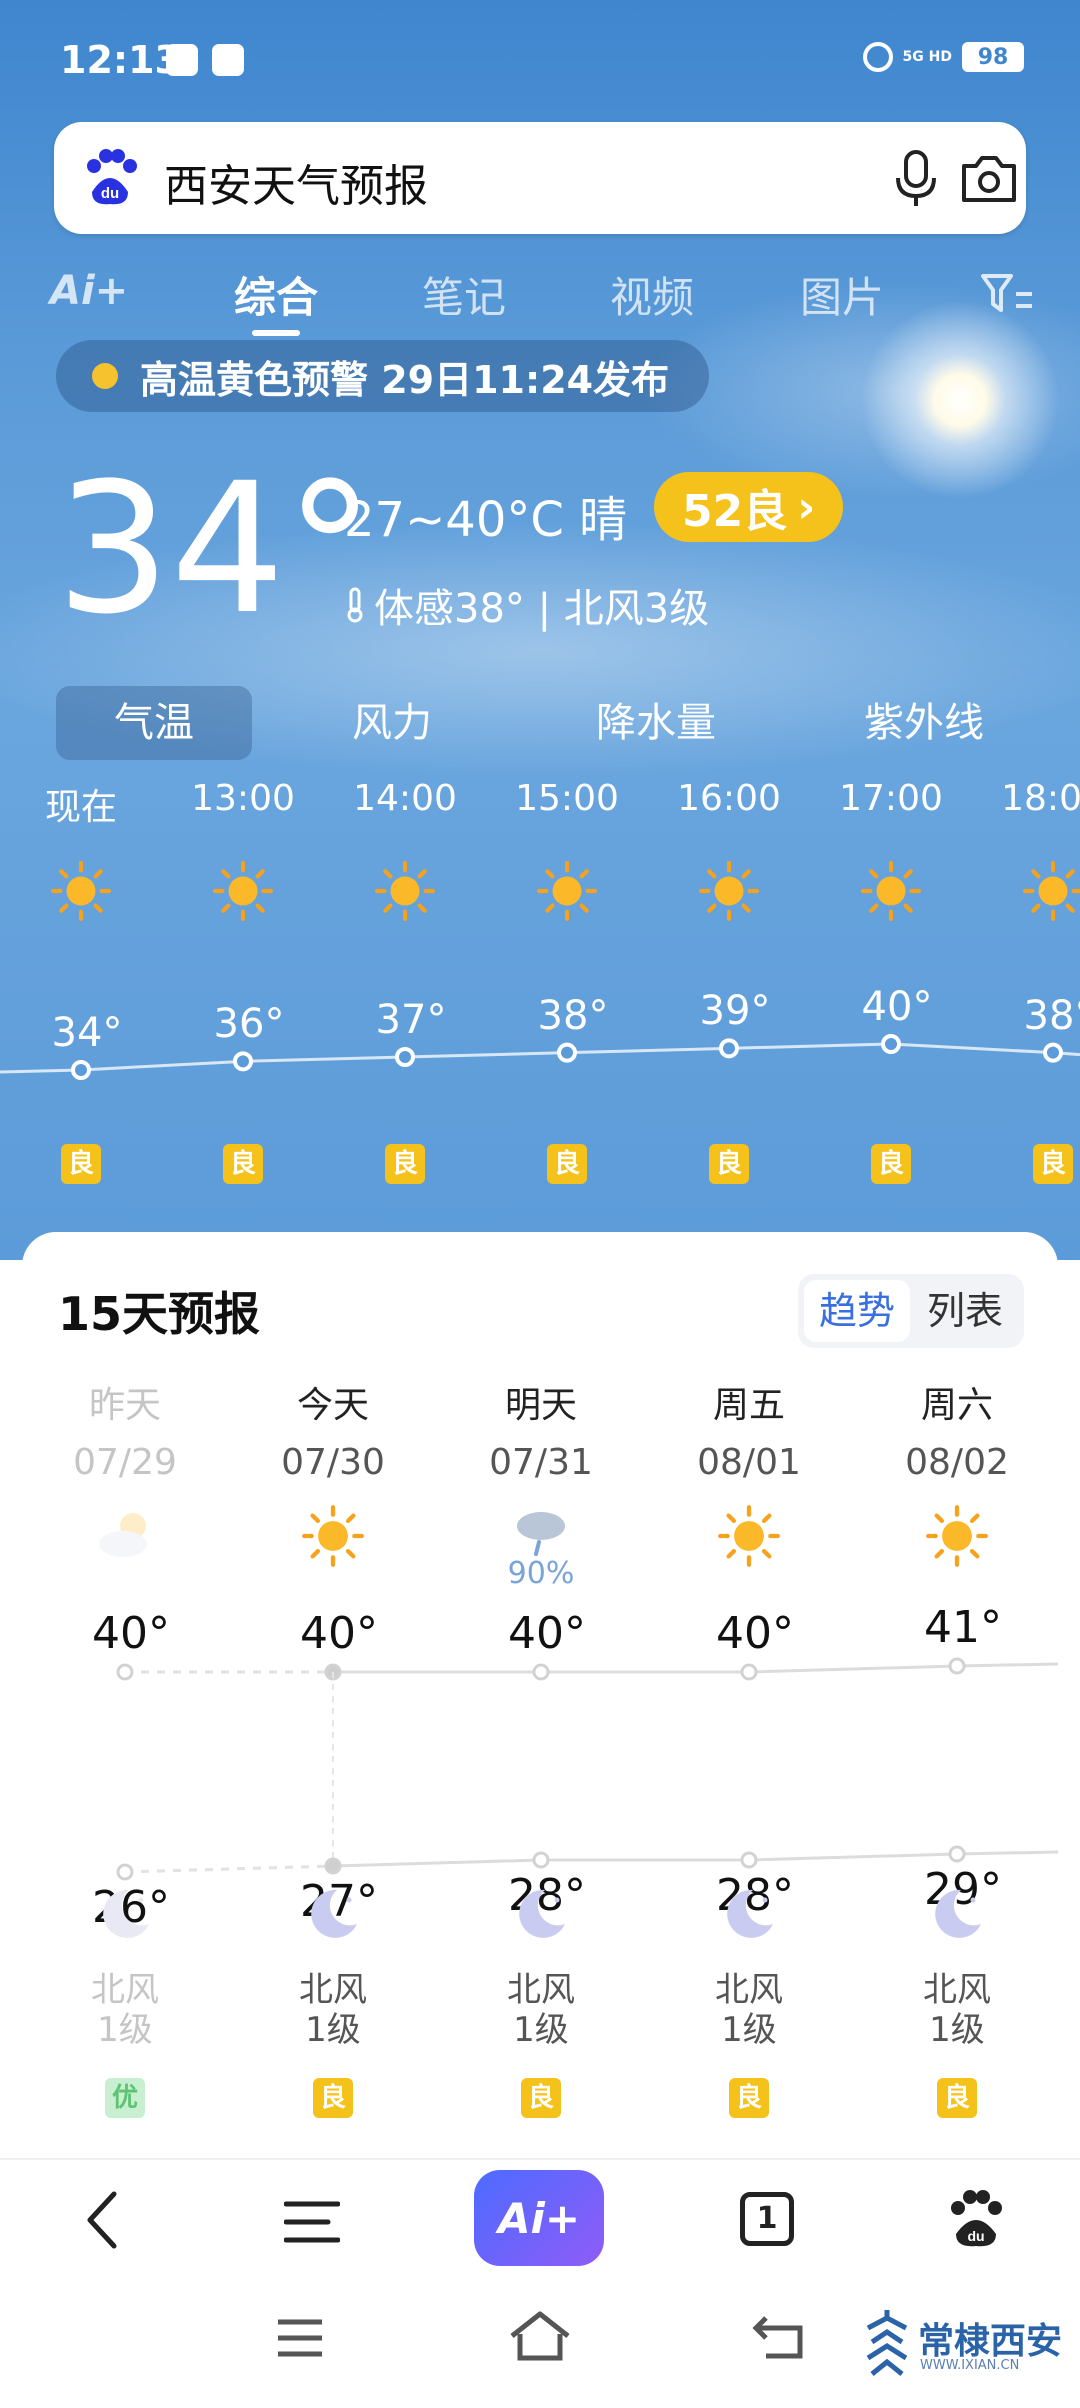 Image resolution: width=1080 pixels, height=2408 pixels. I want to click on temperature-range: 27~40°C 晴, so click(486, 520).